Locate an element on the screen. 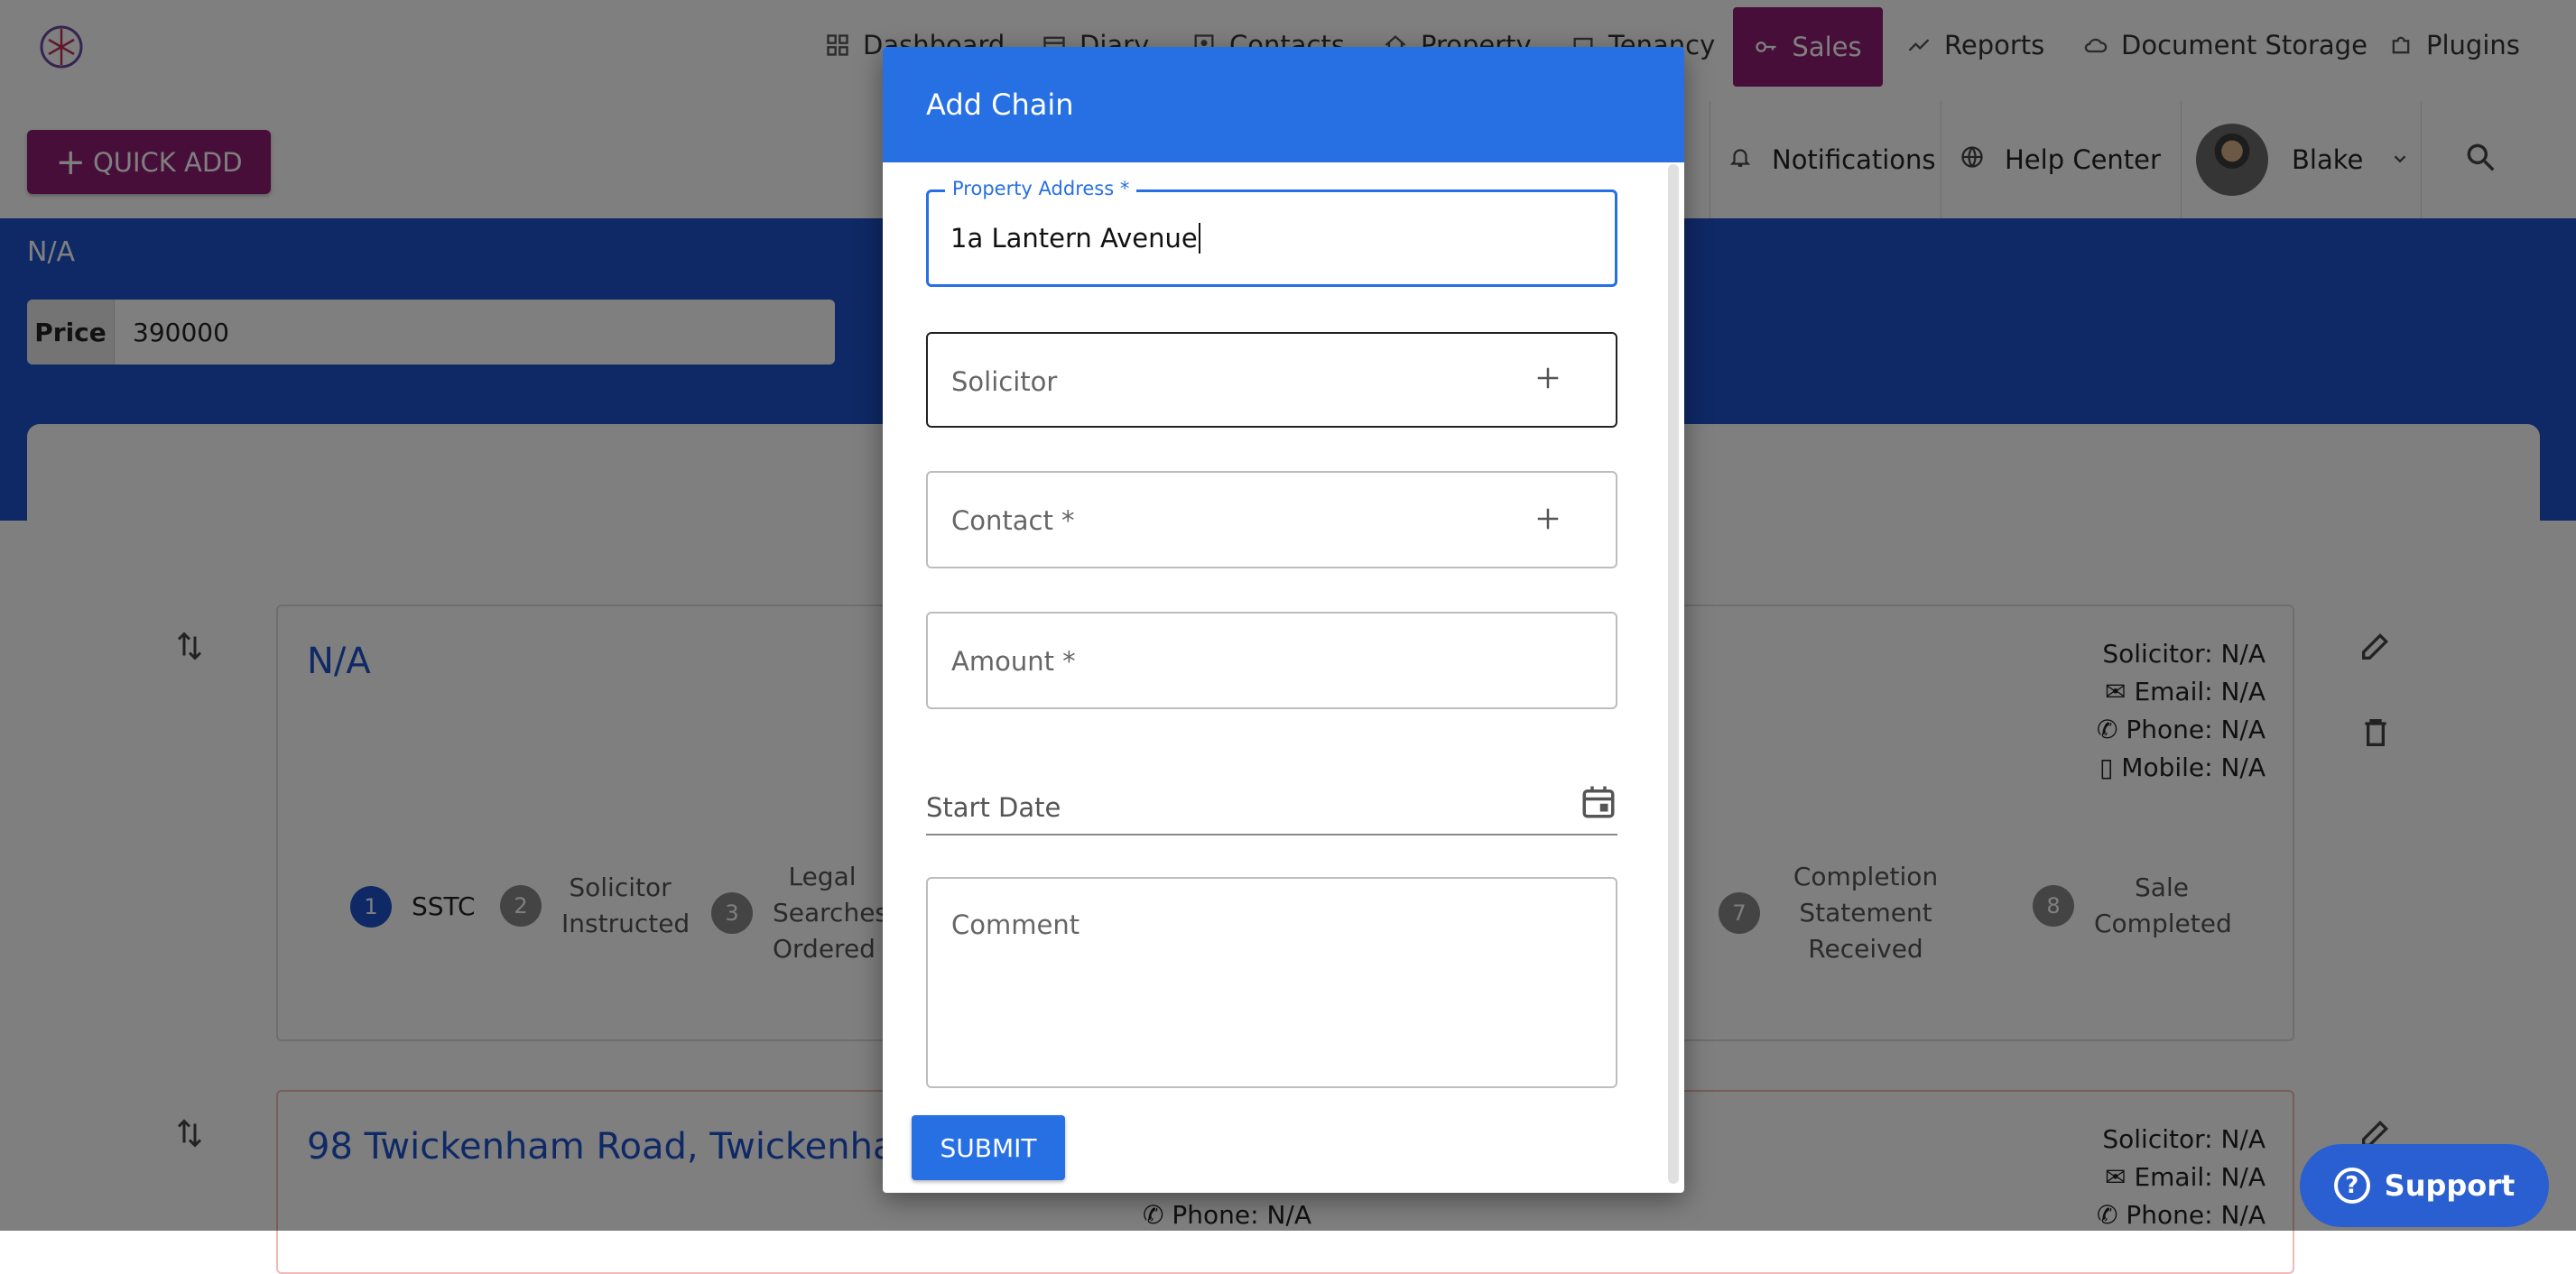  comment-placeholder: Comment is located at coordinates (1015, 924).